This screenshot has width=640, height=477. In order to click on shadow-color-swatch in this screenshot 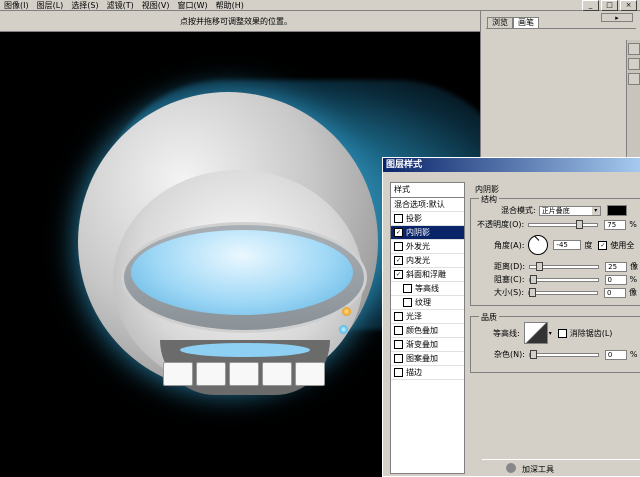, I will do `click(616, 210)`.